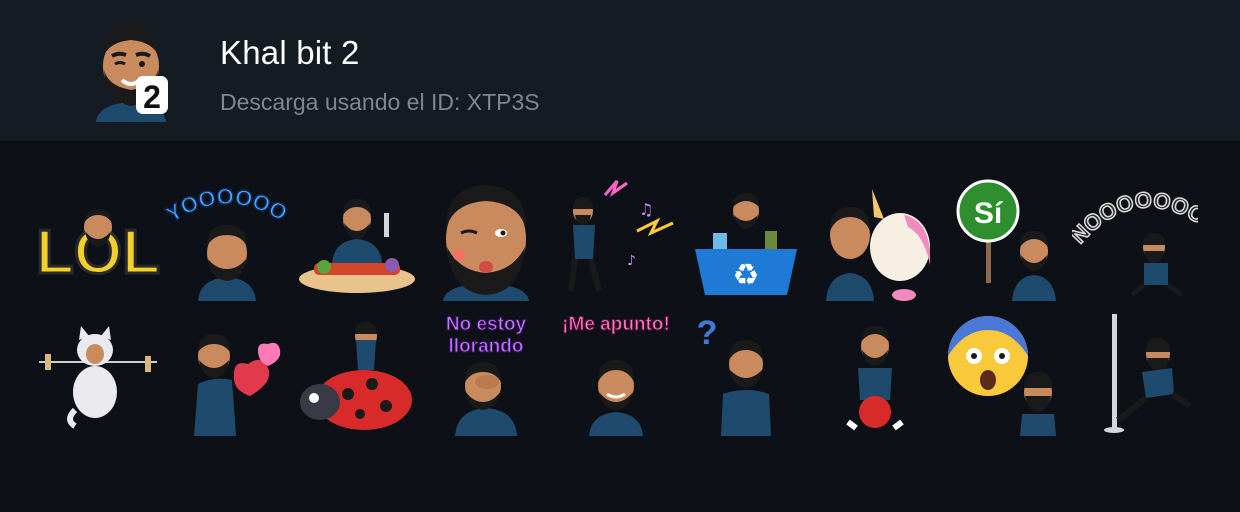 This screenshot has width=1240, height=512. I want to click on no-estoy-caption-line1: No estoy, so click(486, 324).